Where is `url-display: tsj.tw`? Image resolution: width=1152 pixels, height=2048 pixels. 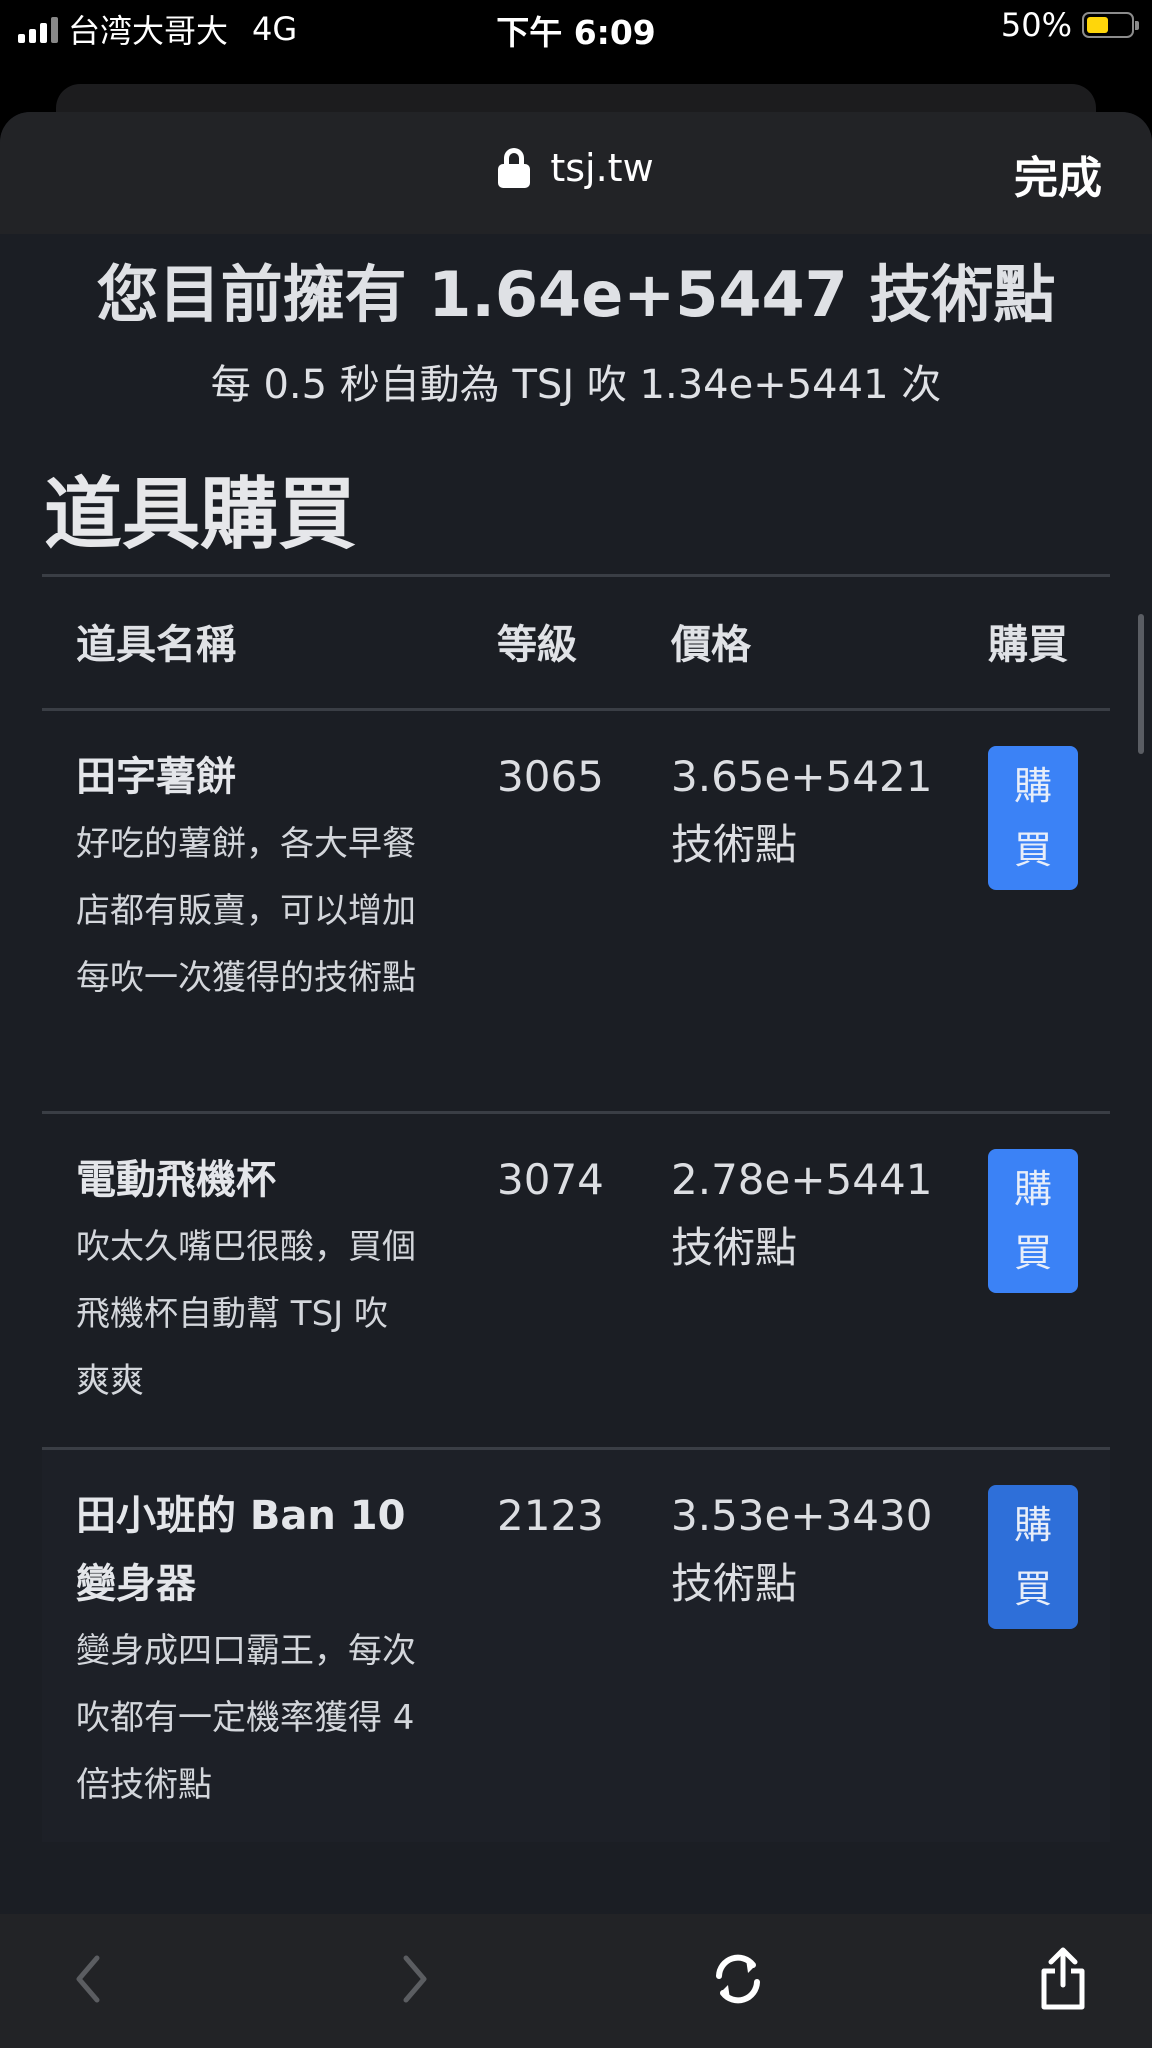
url-display: tsj.tw is located at coordinates (576, 168).